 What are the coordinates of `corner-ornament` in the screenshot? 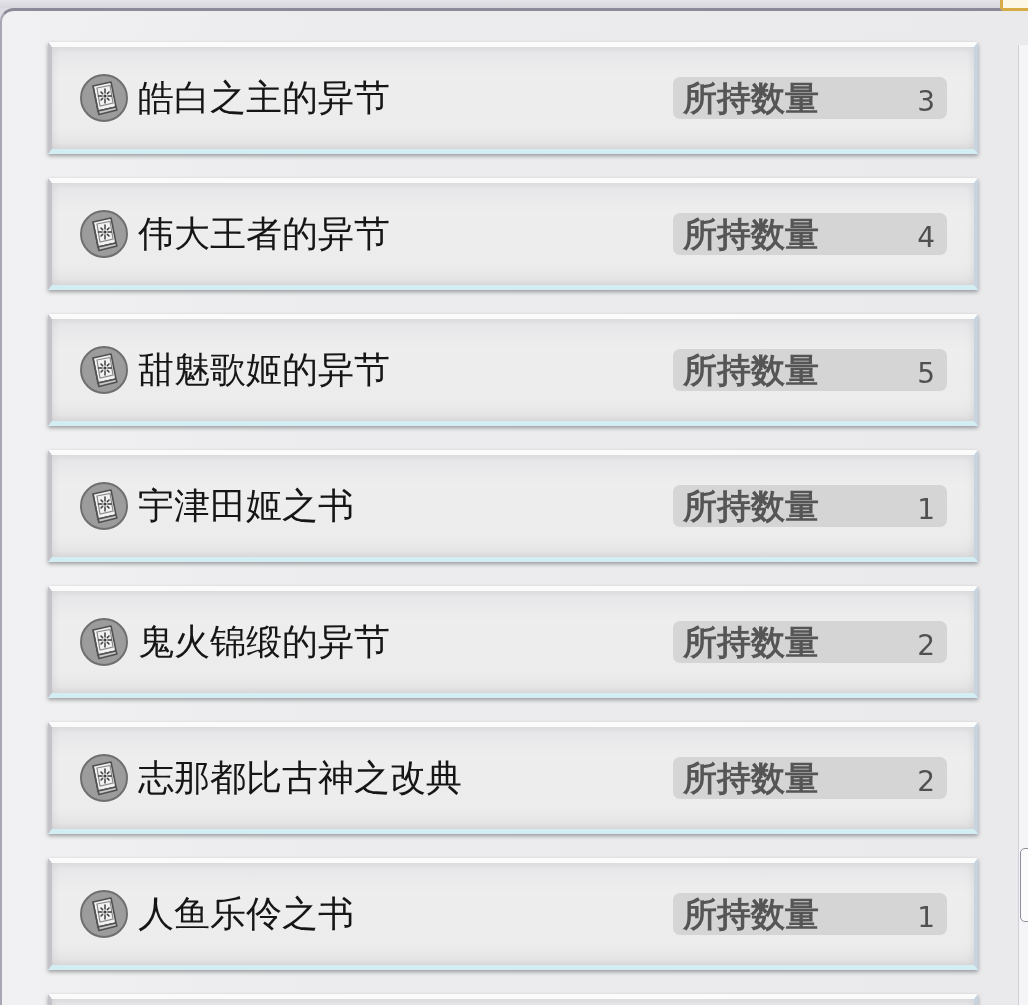 It's located at (1014, 5).